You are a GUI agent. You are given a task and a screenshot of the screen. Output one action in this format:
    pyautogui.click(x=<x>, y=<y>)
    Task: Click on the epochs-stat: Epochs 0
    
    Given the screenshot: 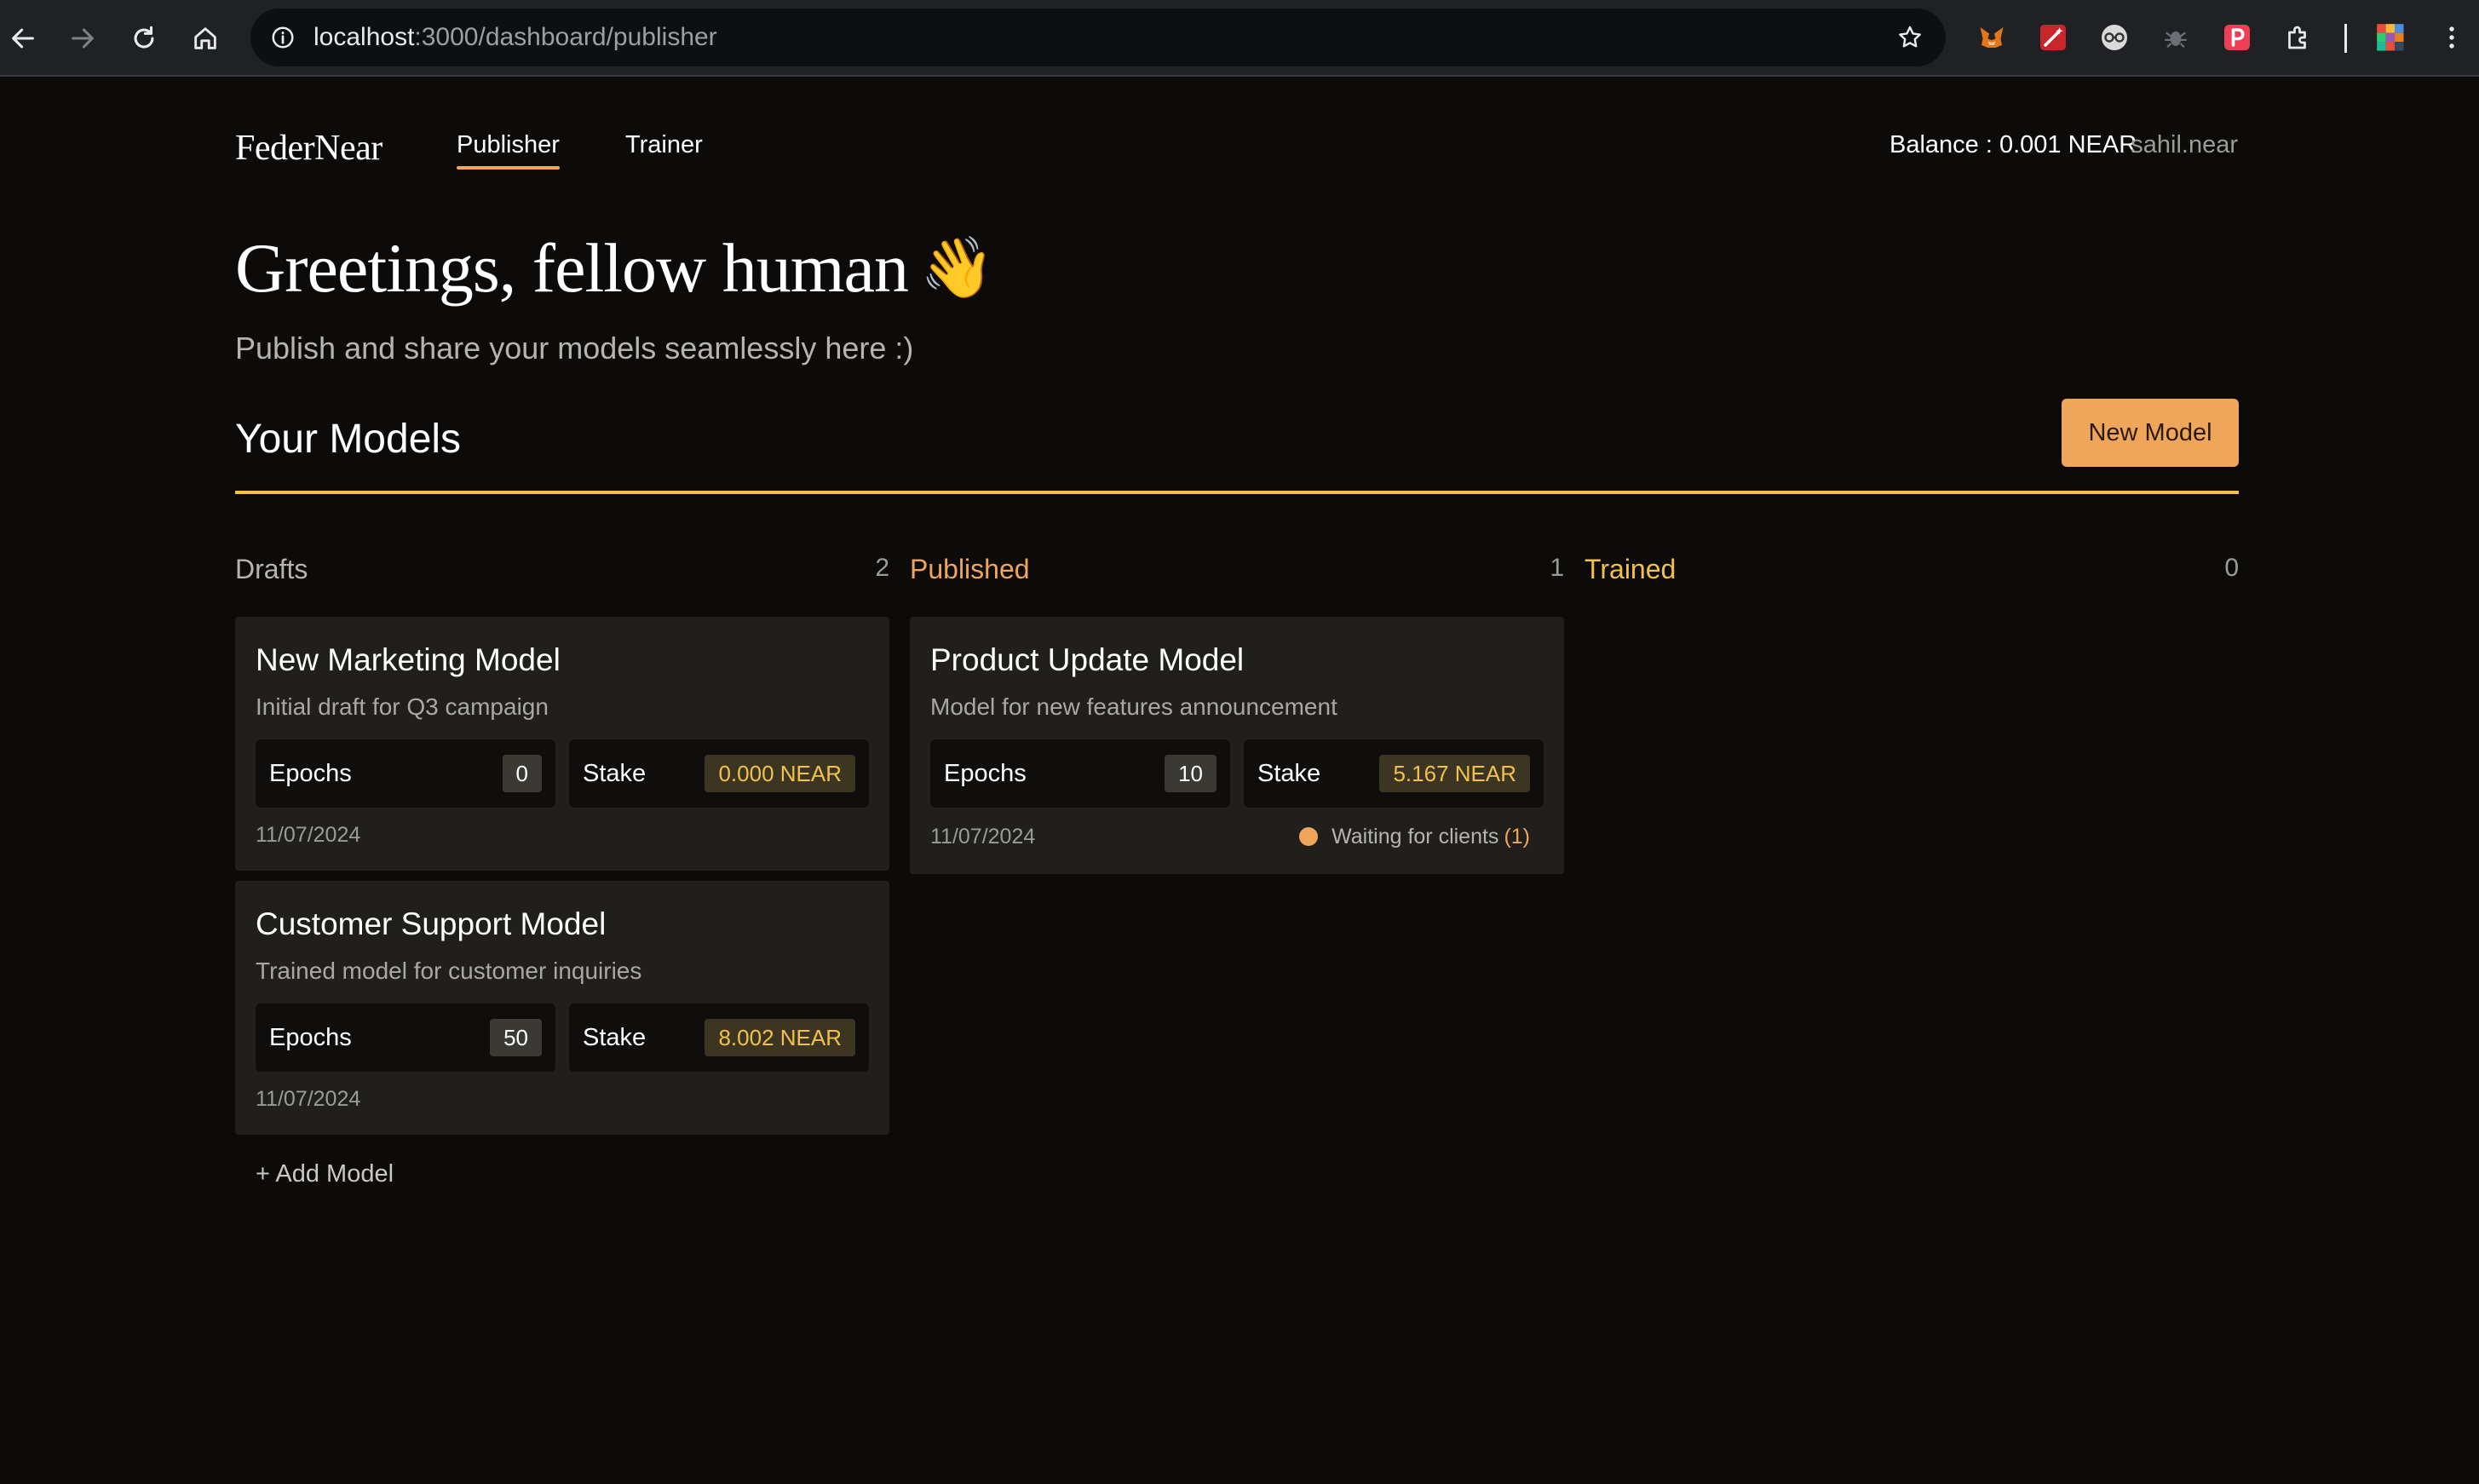 What is the action you would take?
    pyautogui.click(x=405, y=773)
    